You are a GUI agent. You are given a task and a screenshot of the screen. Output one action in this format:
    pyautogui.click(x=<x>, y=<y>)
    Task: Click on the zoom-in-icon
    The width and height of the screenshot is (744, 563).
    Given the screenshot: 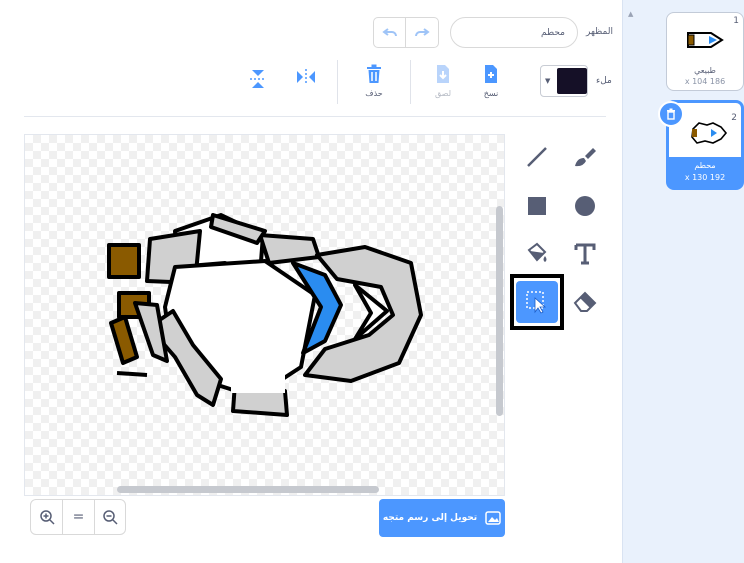 What is the action you would take?
    pyautogui.click(x=47, y=517)
    